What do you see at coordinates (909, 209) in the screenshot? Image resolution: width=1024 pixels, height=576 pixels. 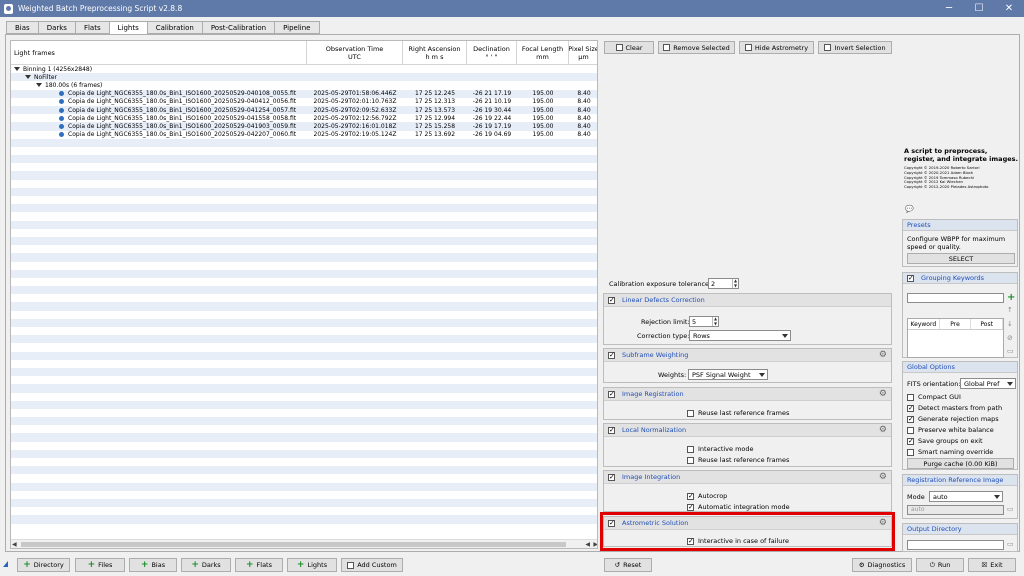 I see `comment-icon: 💬` at bounding box center [909, 209].